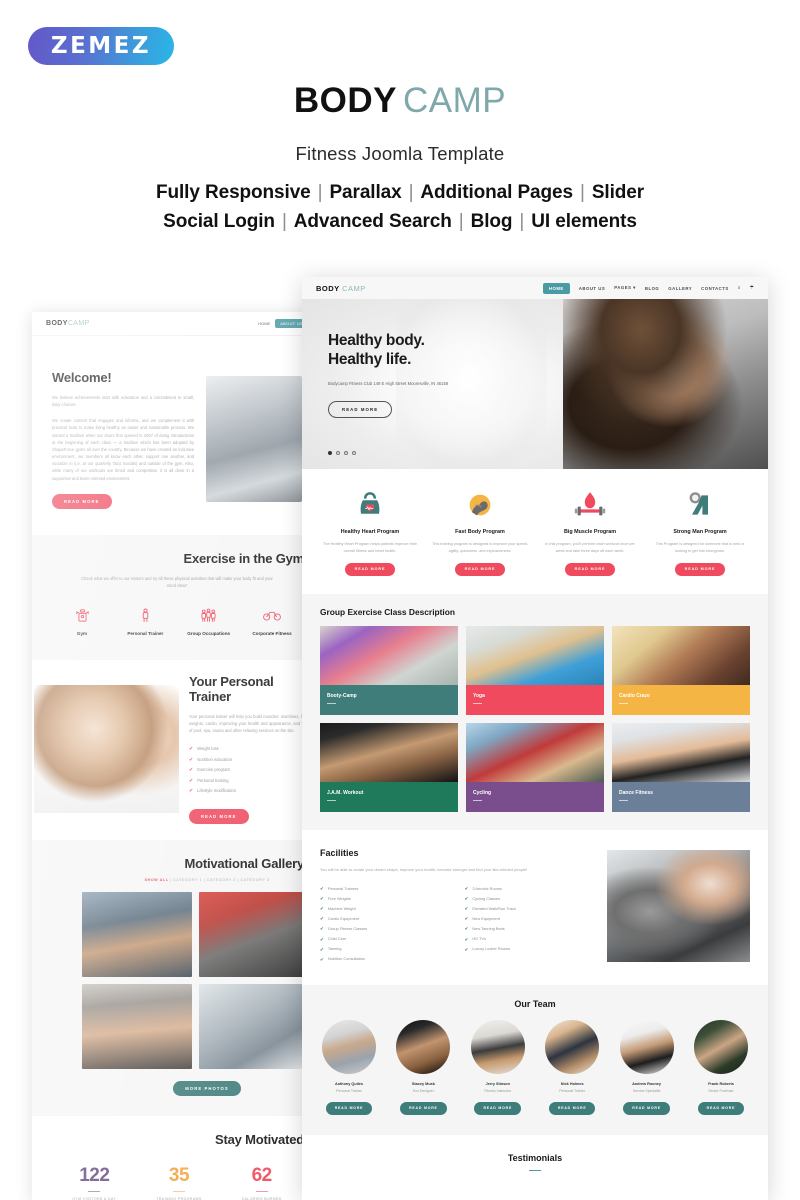  Describe the element at coordinates (681, 796) in the screenshot. I see `class-caption: Dance Fitness` at that location.